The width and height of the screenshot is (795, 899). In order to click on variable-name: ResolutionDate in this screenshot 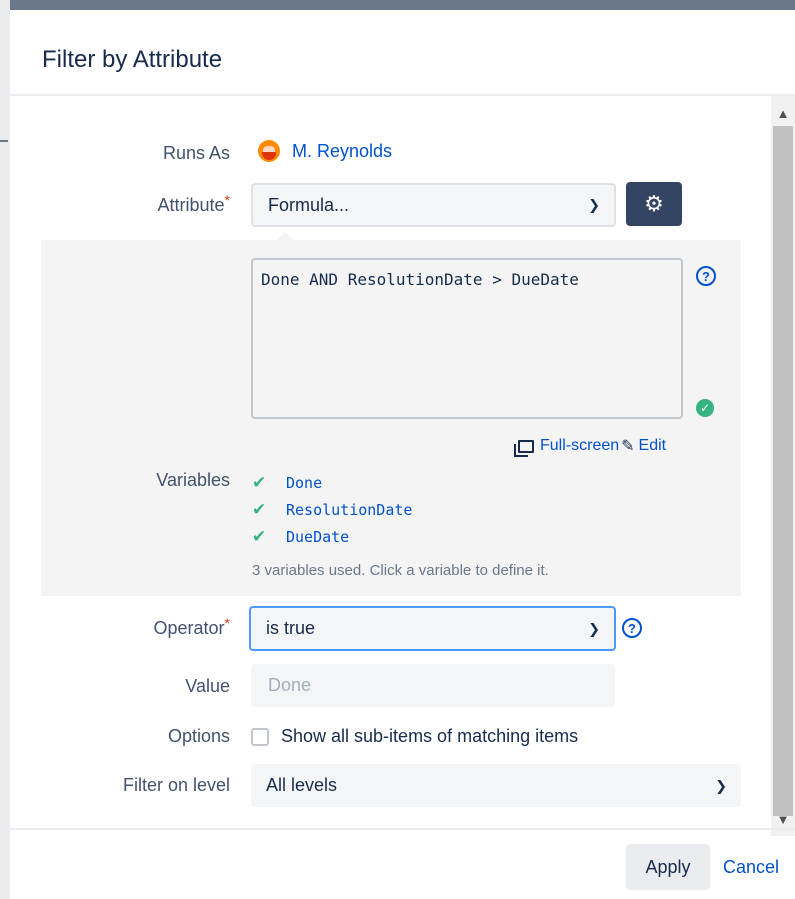, I will do `click(349, 510)`.